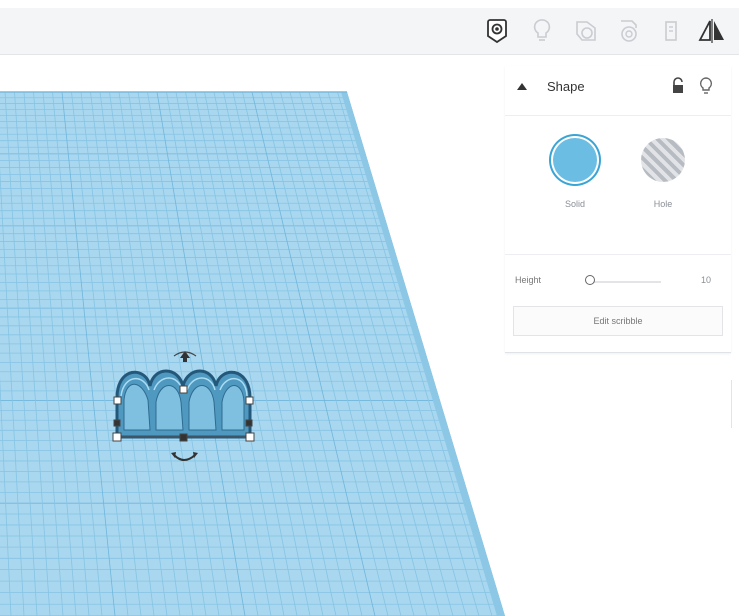 Image resolution: width=739 pixels, height=616 pixels. I want to click on edit-scribble-button: Edit scribble, so click(618, 321).